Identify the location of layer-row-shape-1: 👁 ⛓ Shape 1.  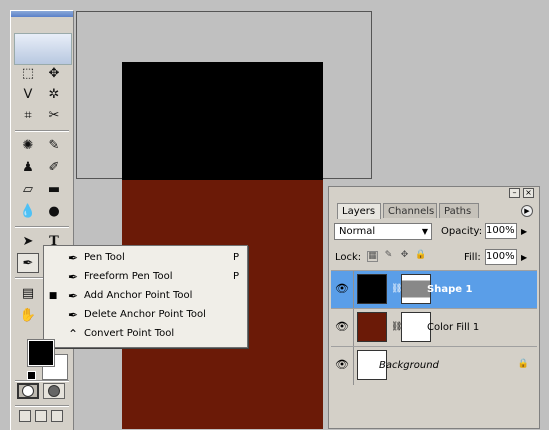
(434, 289).